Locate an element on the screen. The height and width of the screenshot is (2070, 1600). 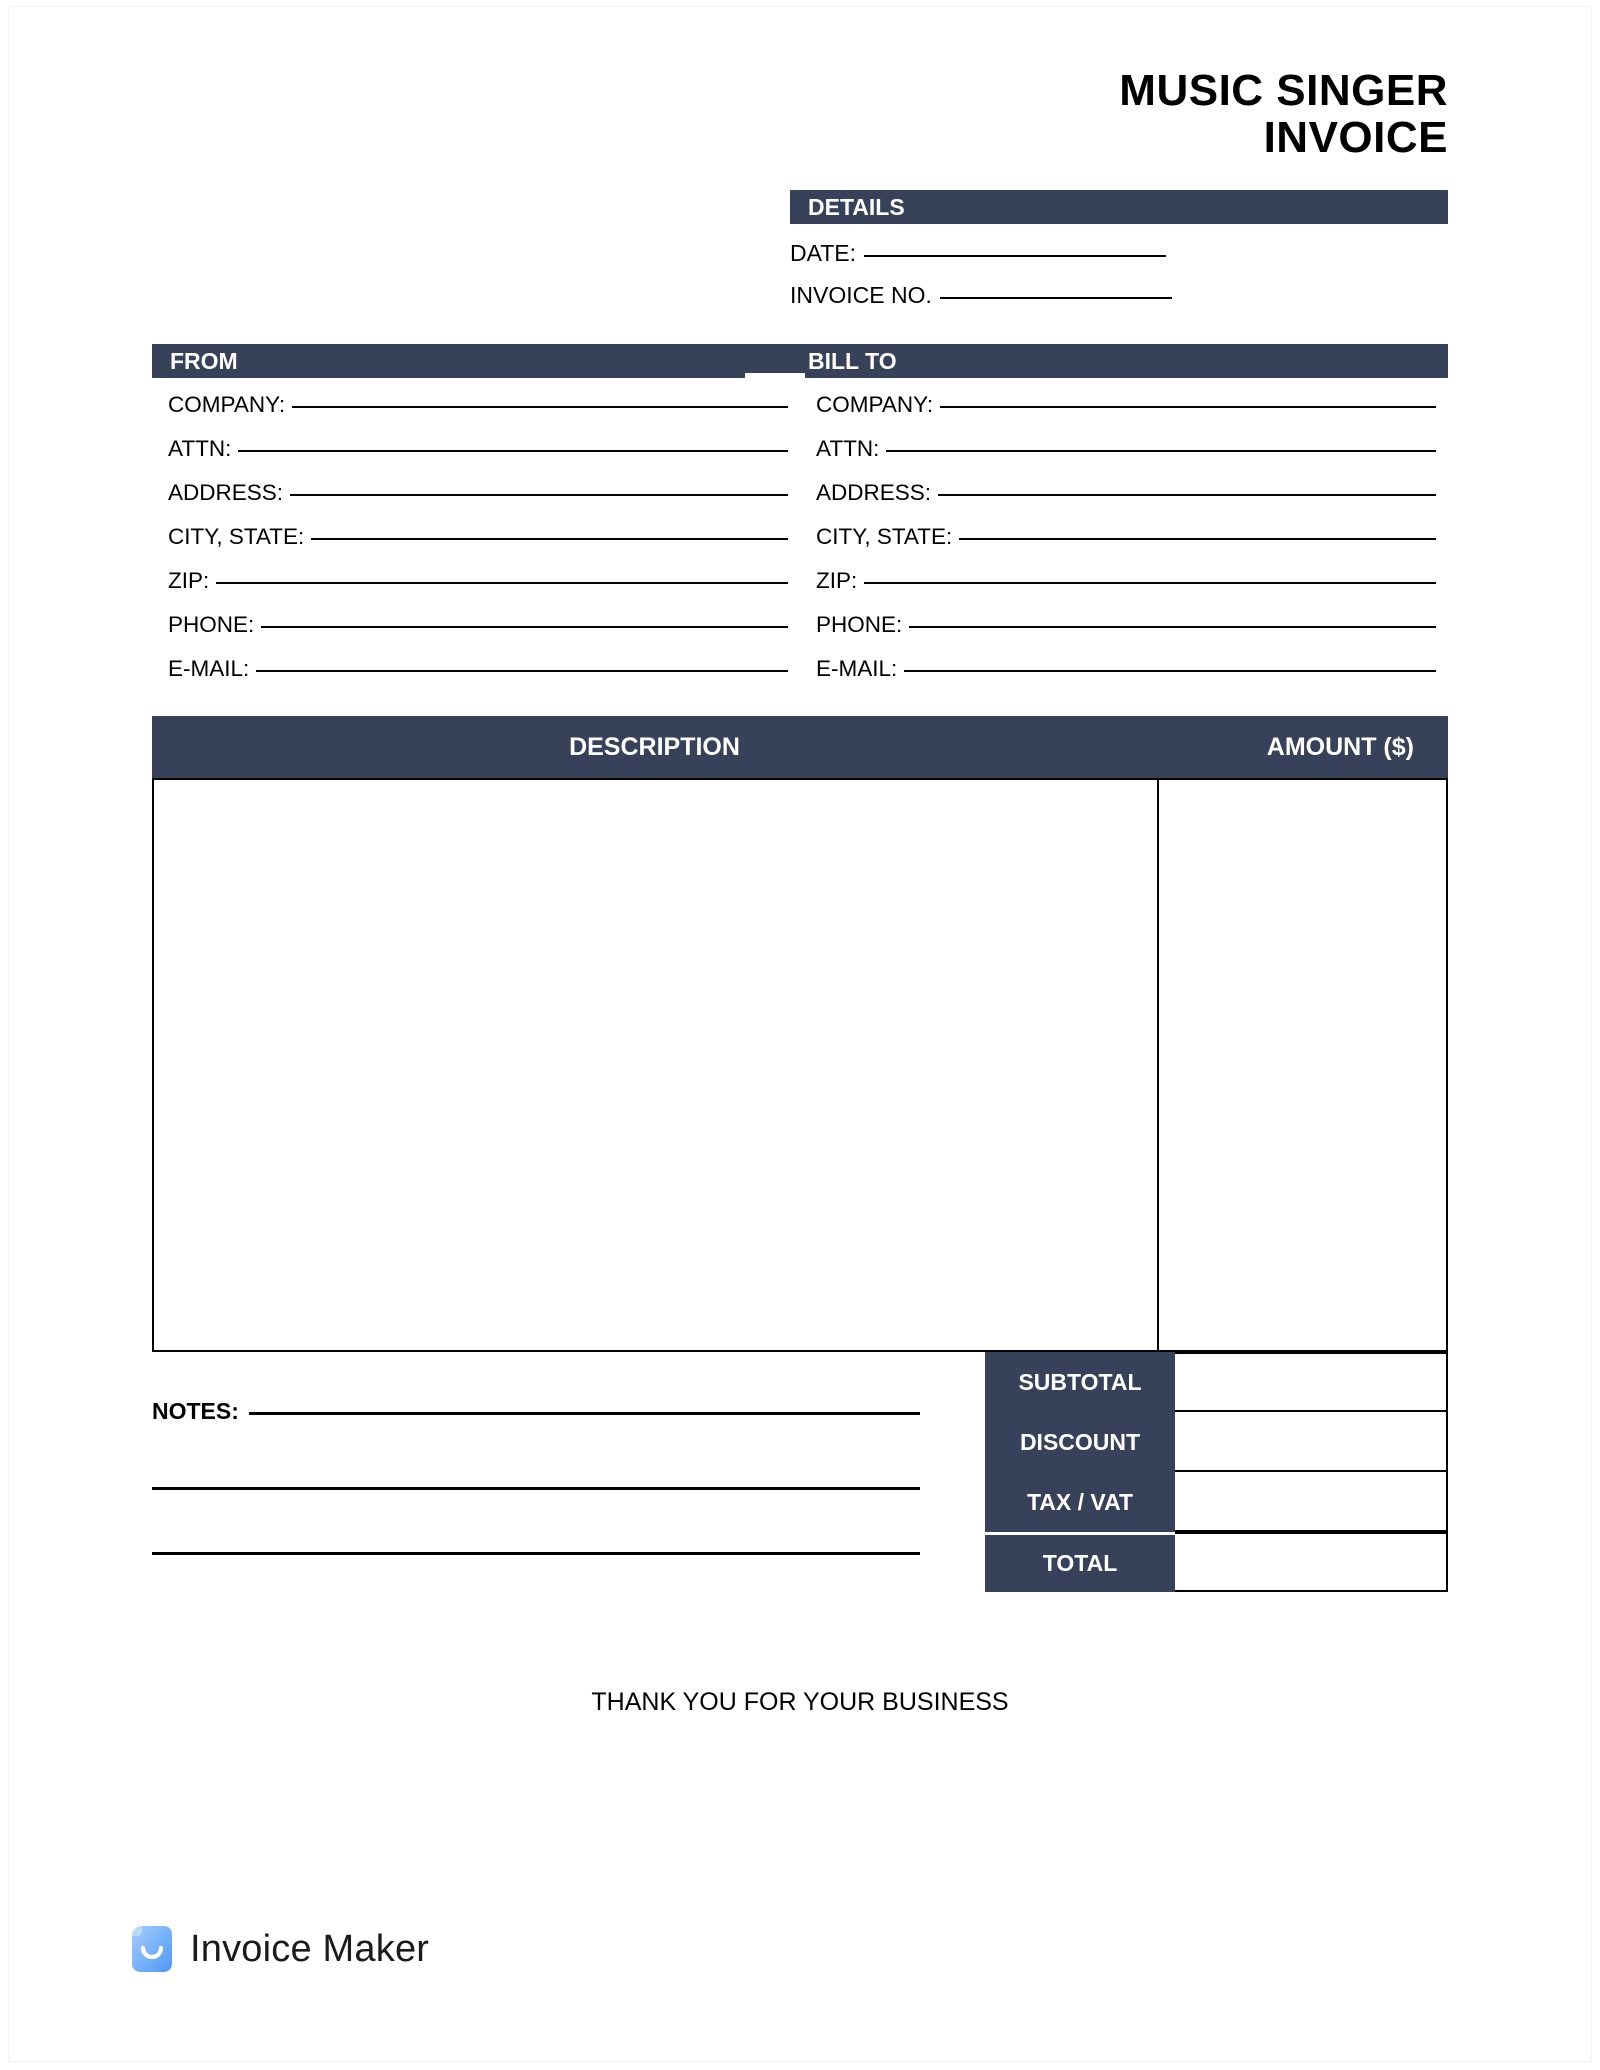
tax-vat-label: TAX / VAT is located at coordinates (1080, 1502).